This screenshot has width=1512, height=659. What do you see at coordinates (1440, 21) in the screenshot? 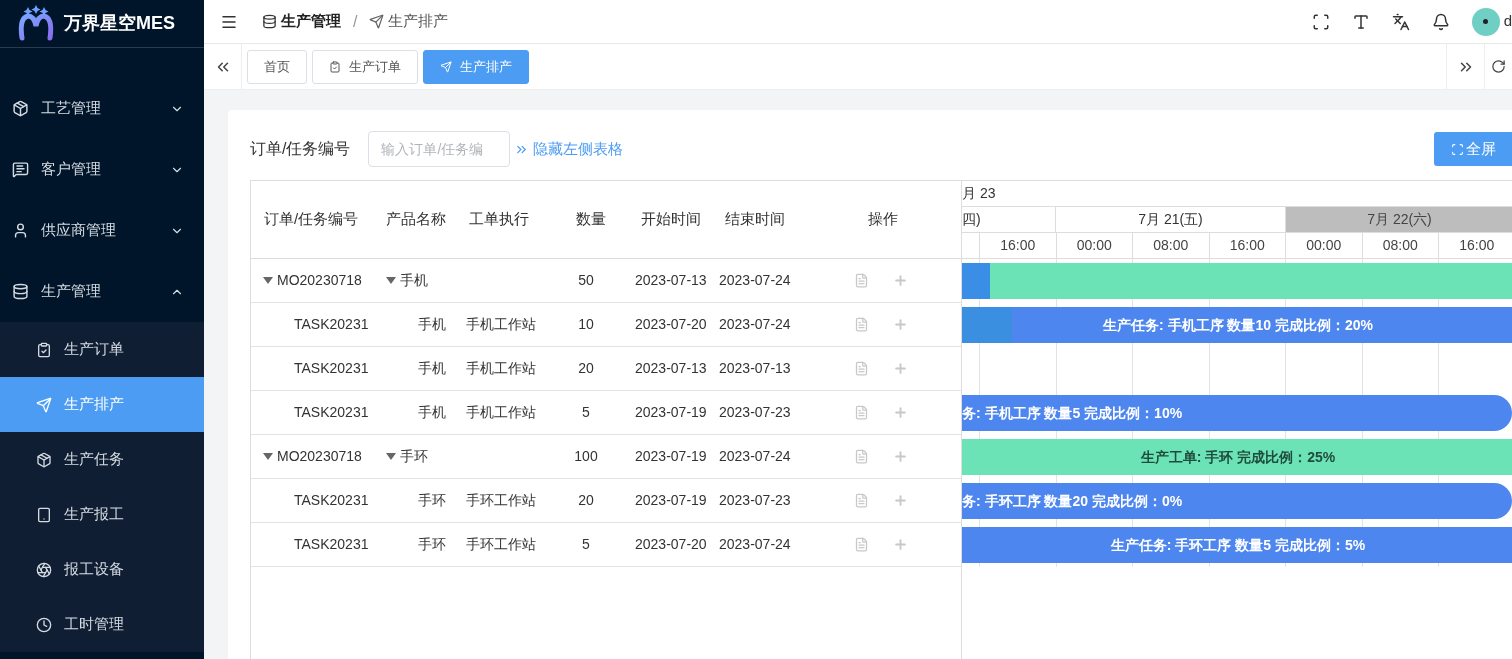
I see `bell-icon` at bounding box center [1440, 21].